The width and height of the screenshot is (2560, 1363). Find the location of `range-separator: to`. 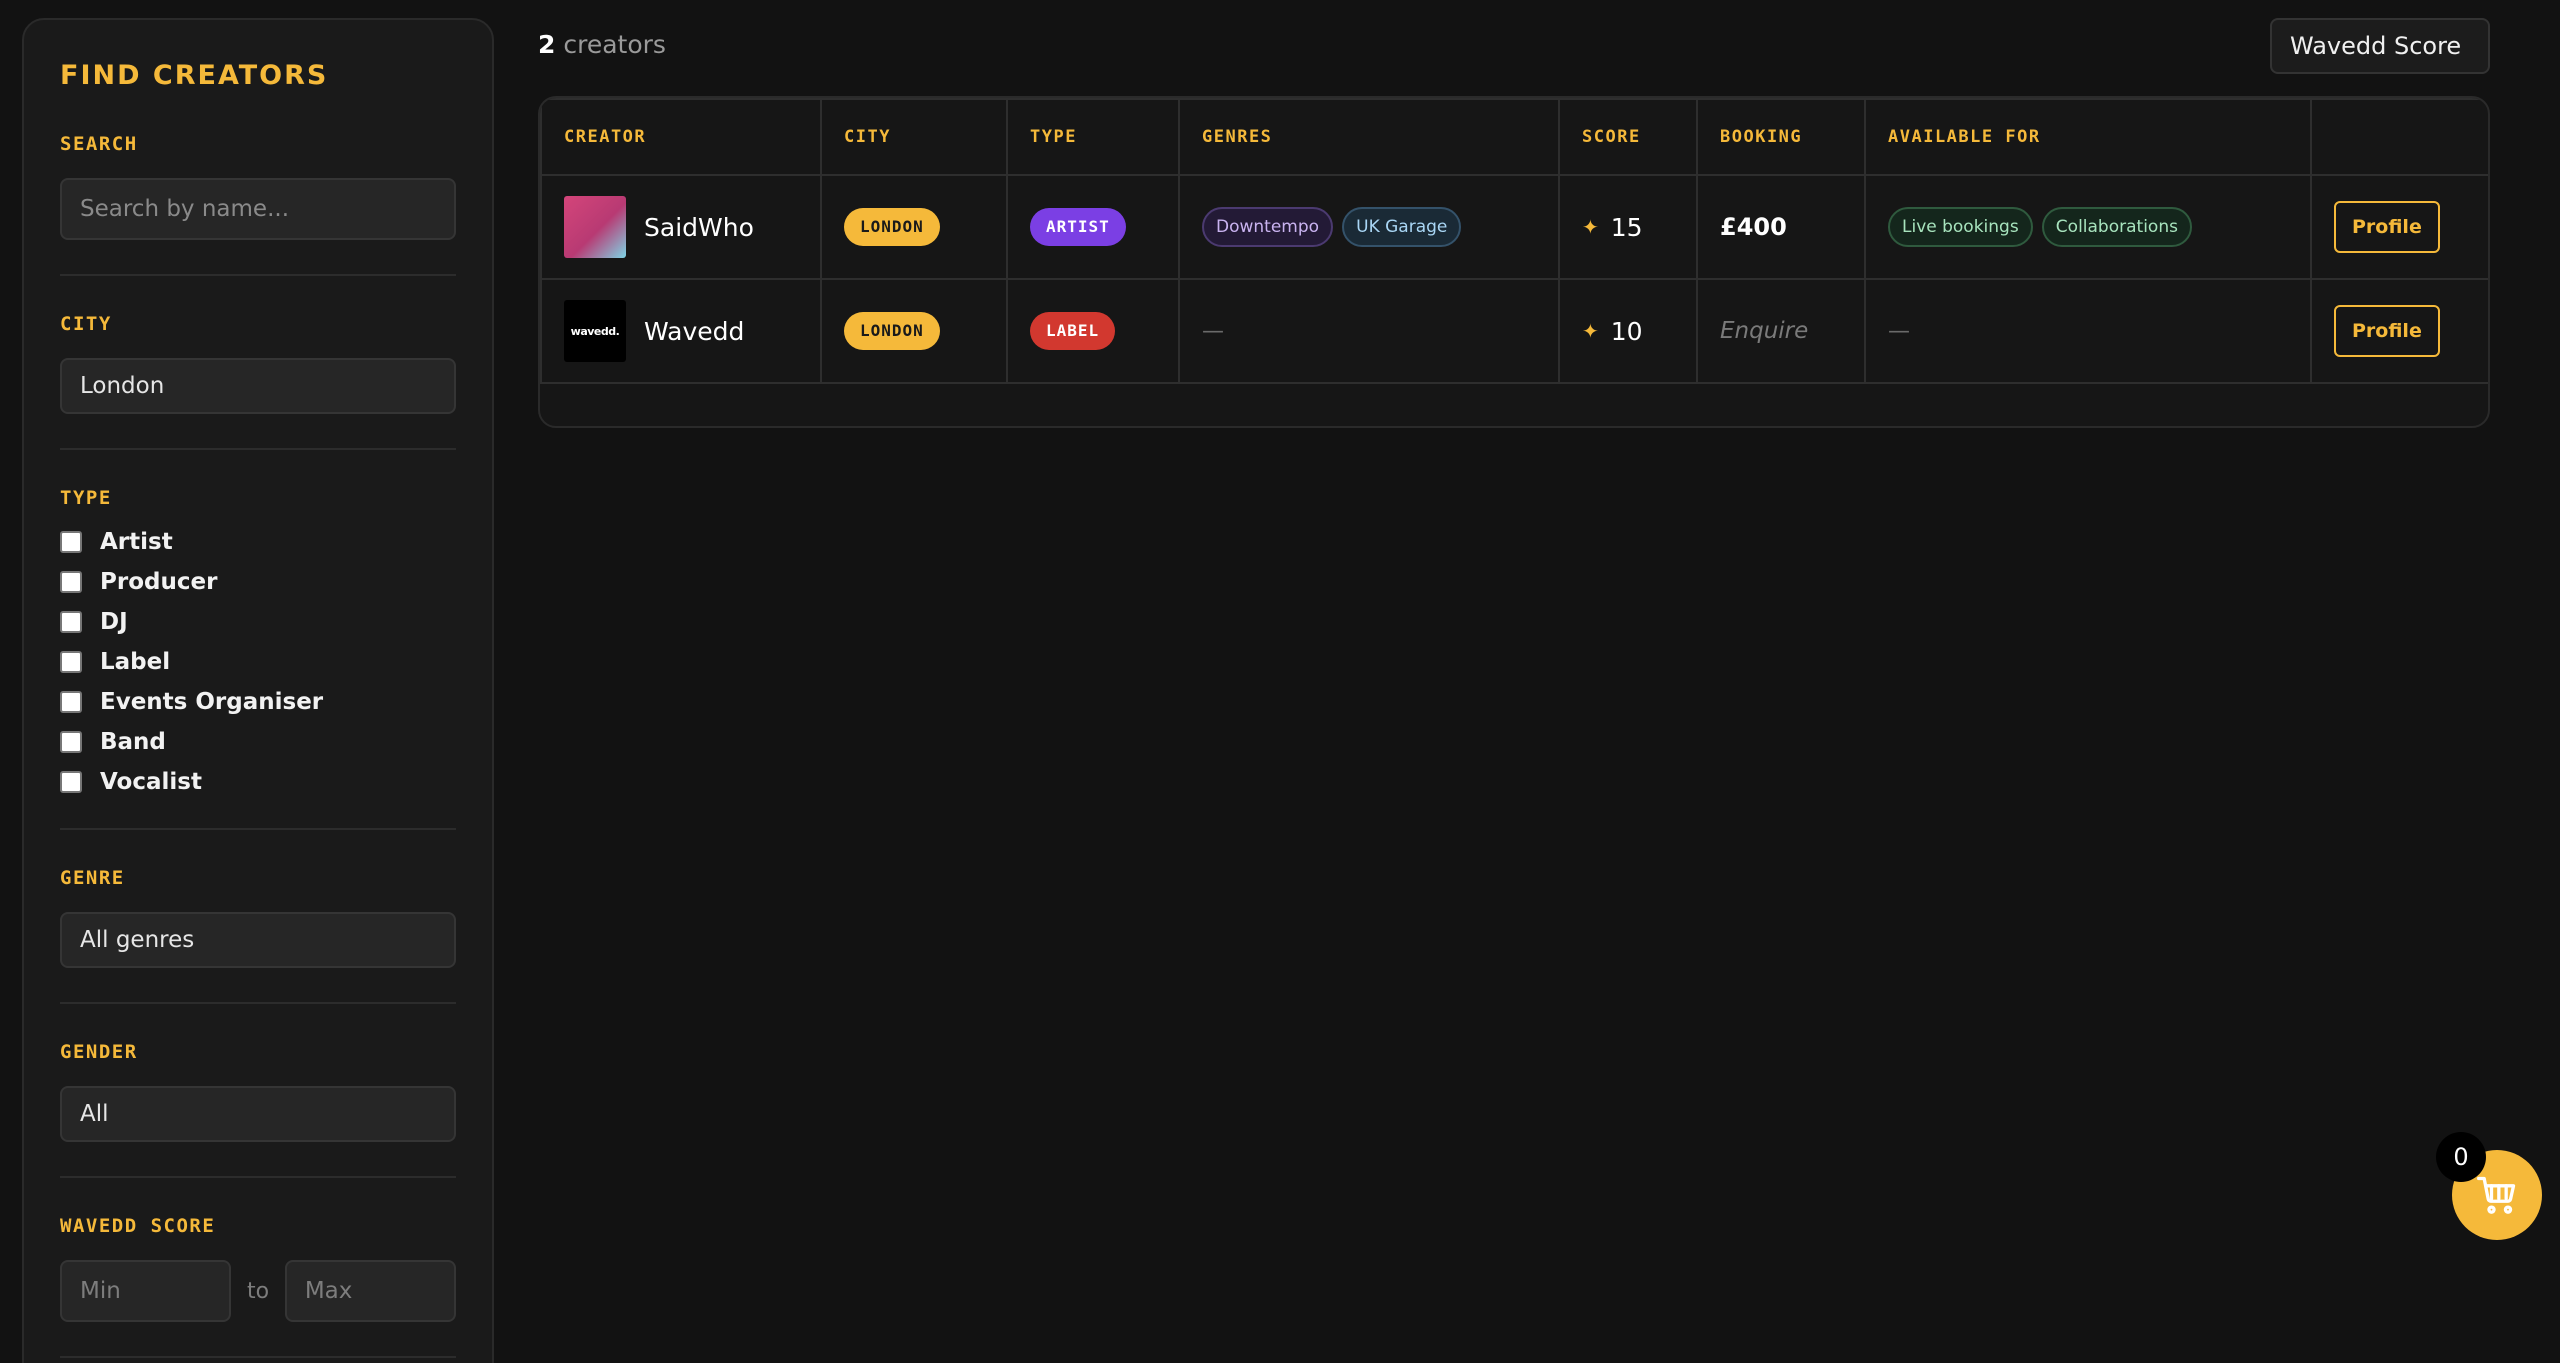

range-separator: to is located at coordinates (258, 1291).